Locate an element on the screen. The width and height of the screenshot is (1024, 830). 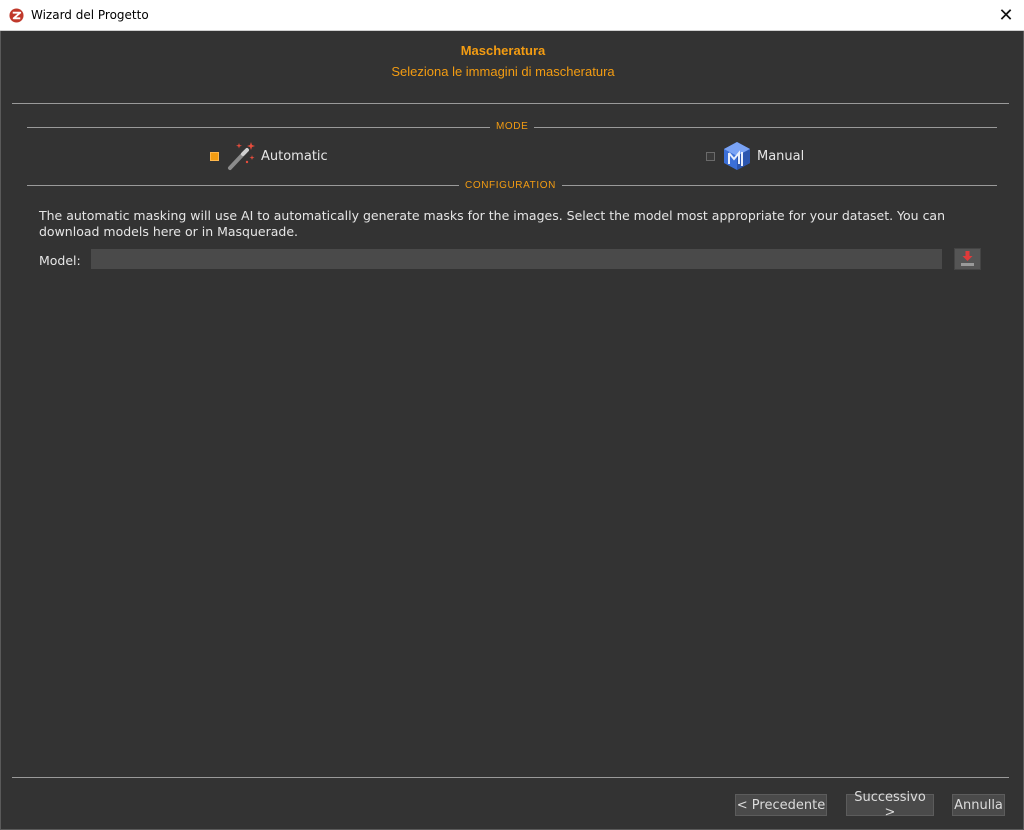
download-model-button is located at coordinates (967, 259).